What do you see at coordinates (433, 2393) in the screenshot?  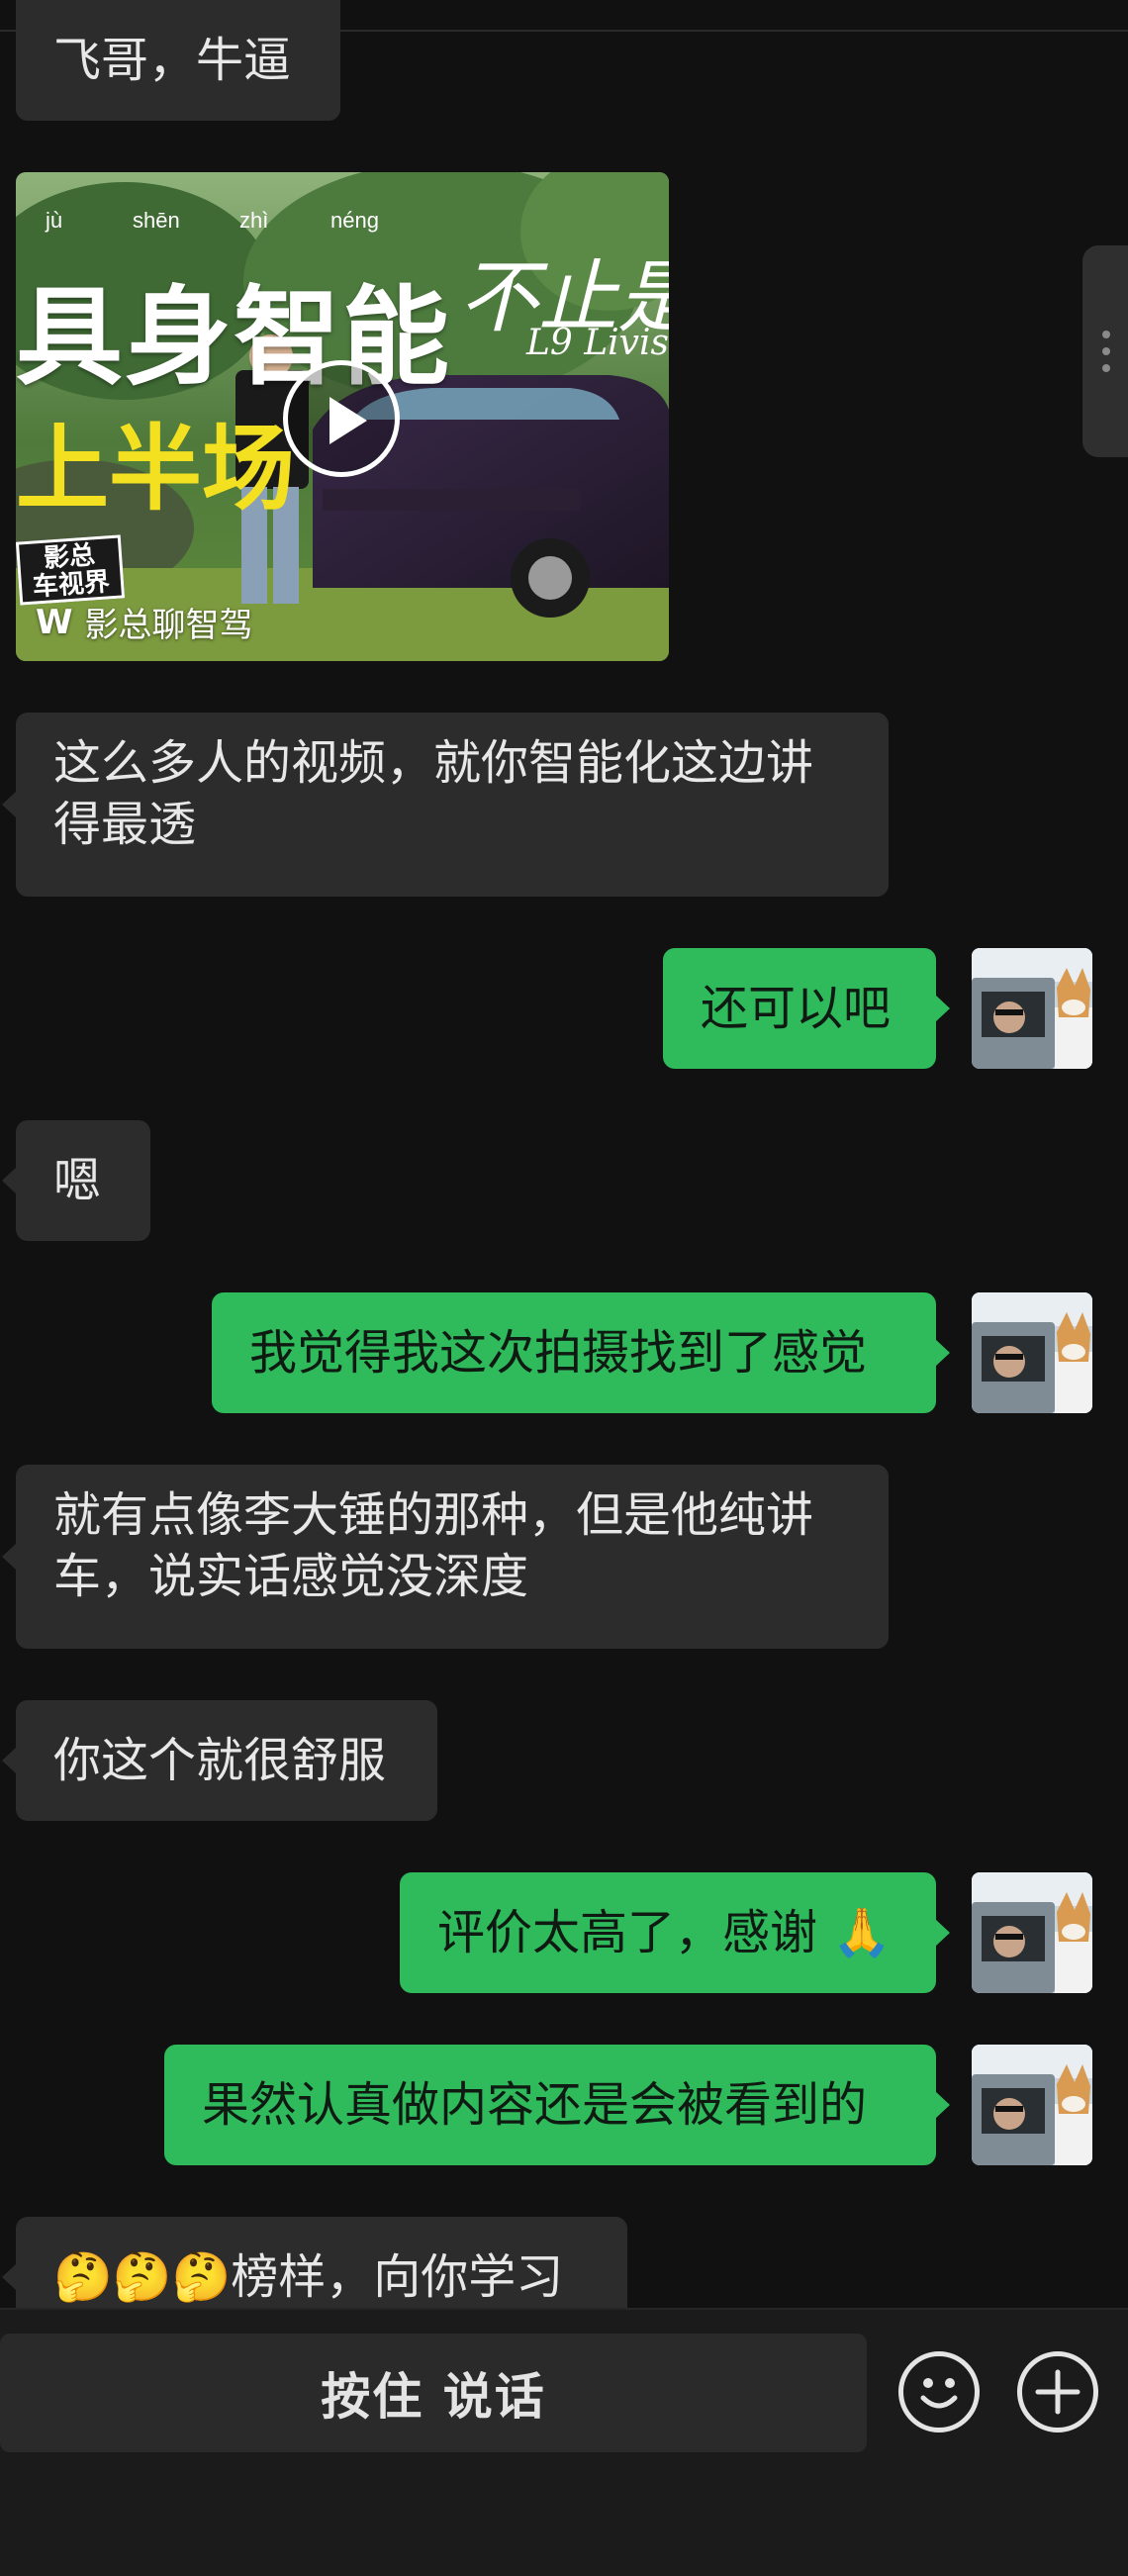 I see `hold-to-talk-button: 按住 说话` at bounding box center [433, 2393].